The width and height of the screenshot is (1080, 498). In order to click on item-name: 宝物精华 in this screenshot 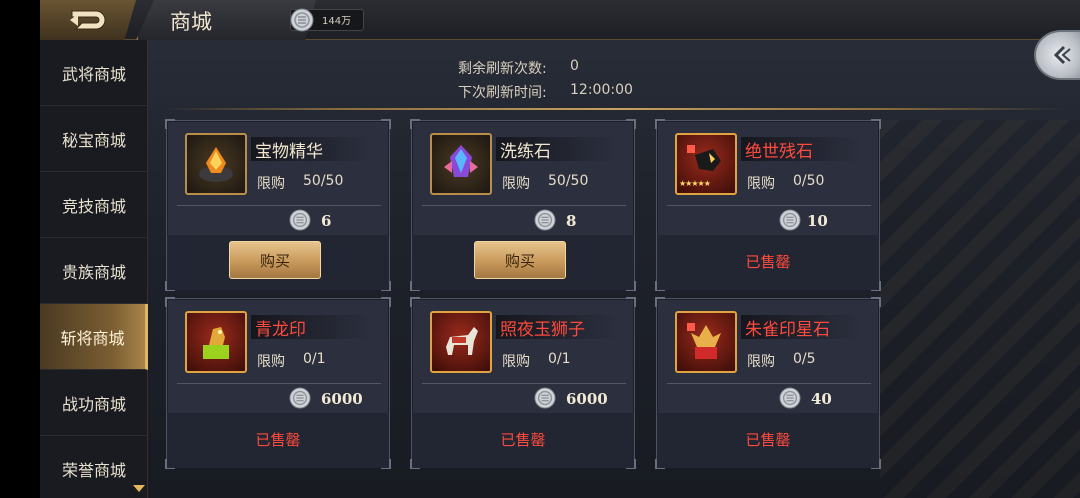, I will do `click(289, 152)`.